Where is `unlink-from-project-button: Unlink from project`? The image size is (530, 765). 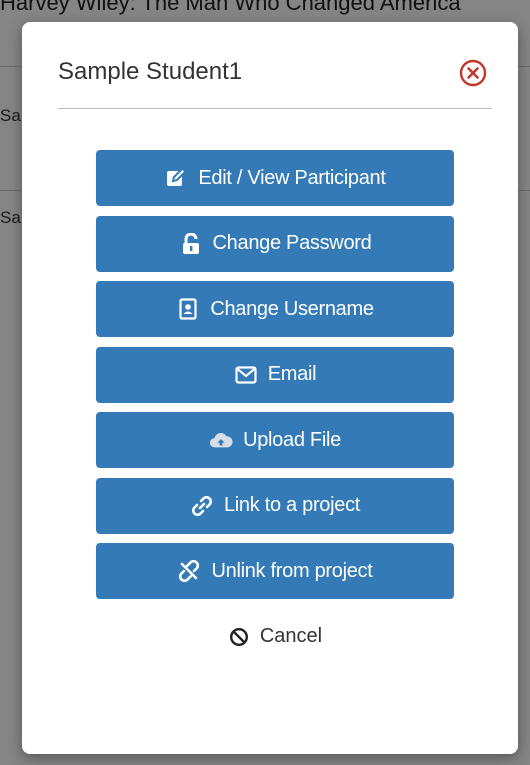 unlink-from-project-button: Unlink from project is located at coordinates (275, 571).